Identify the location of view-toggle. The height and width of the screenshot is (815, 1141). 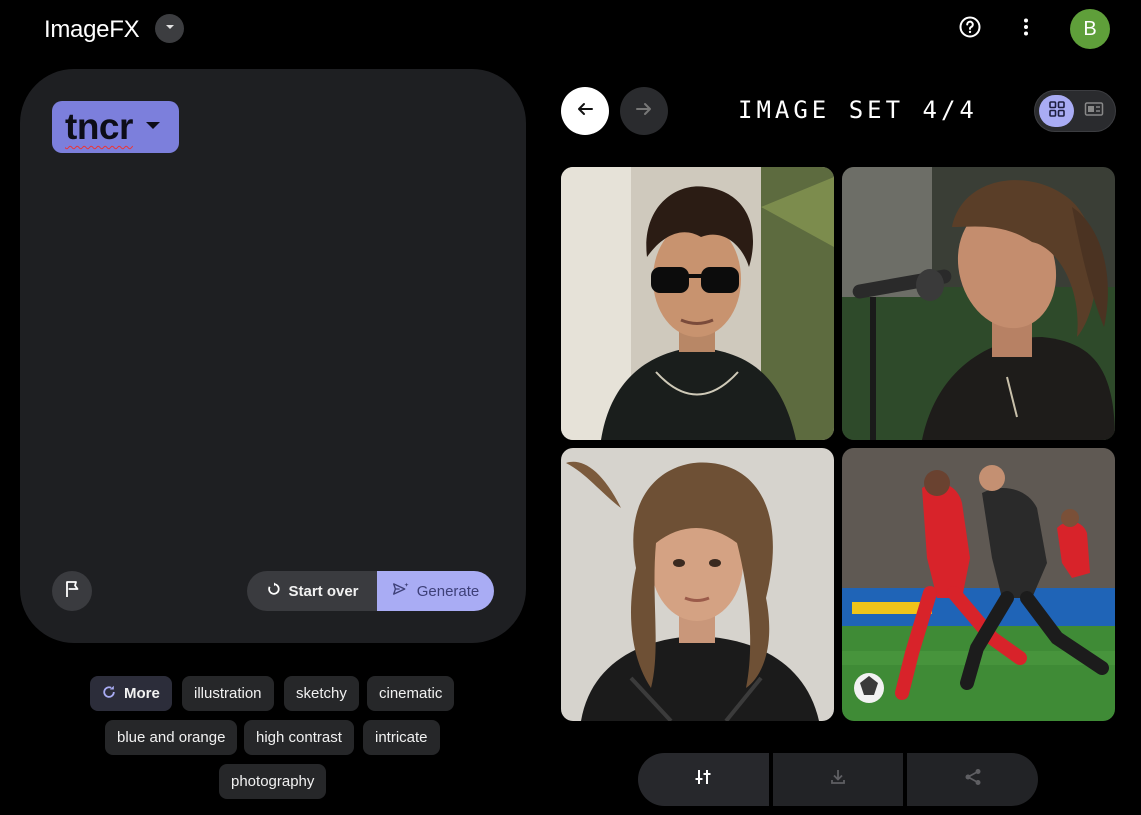
(1075, 111).